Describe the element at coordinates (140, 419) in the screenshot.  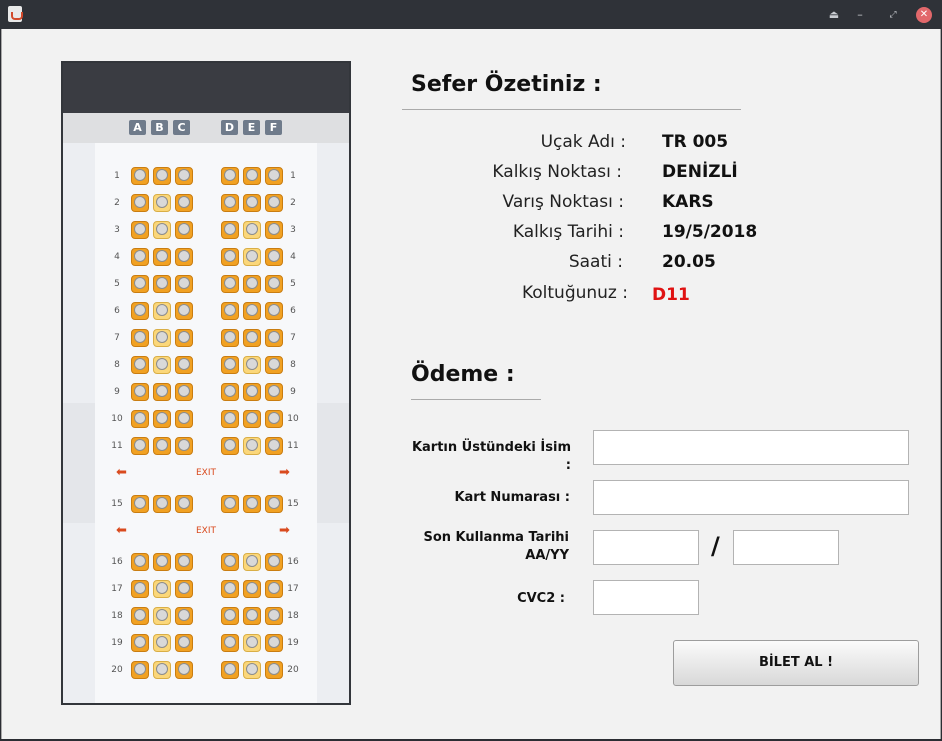
I see `seat-10a` at that location.